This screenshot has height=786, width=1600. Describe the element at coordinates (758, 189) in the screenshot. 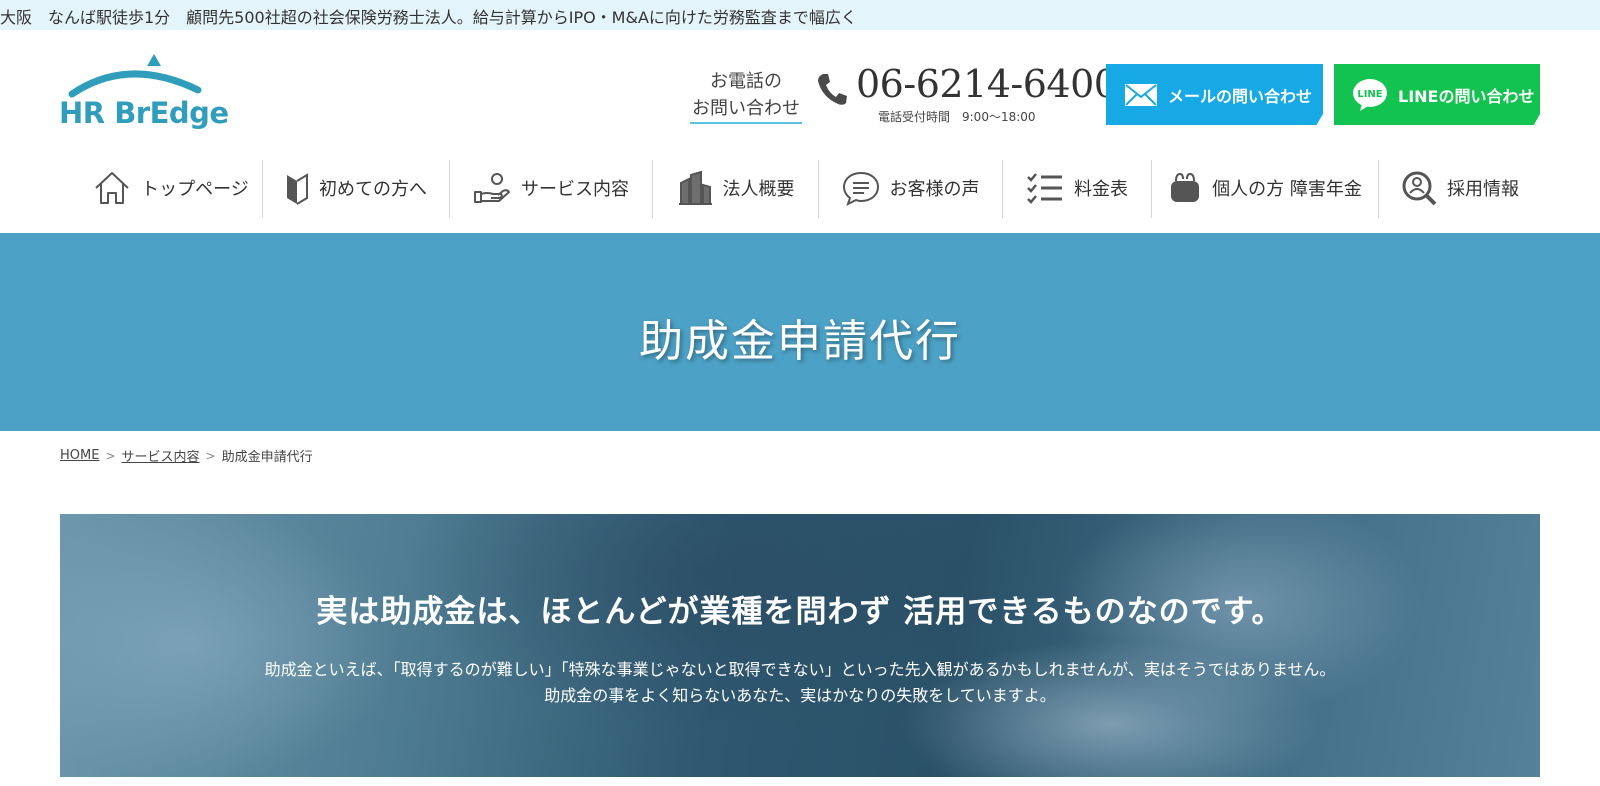

I see `nav-label: 法人概要` at that location.